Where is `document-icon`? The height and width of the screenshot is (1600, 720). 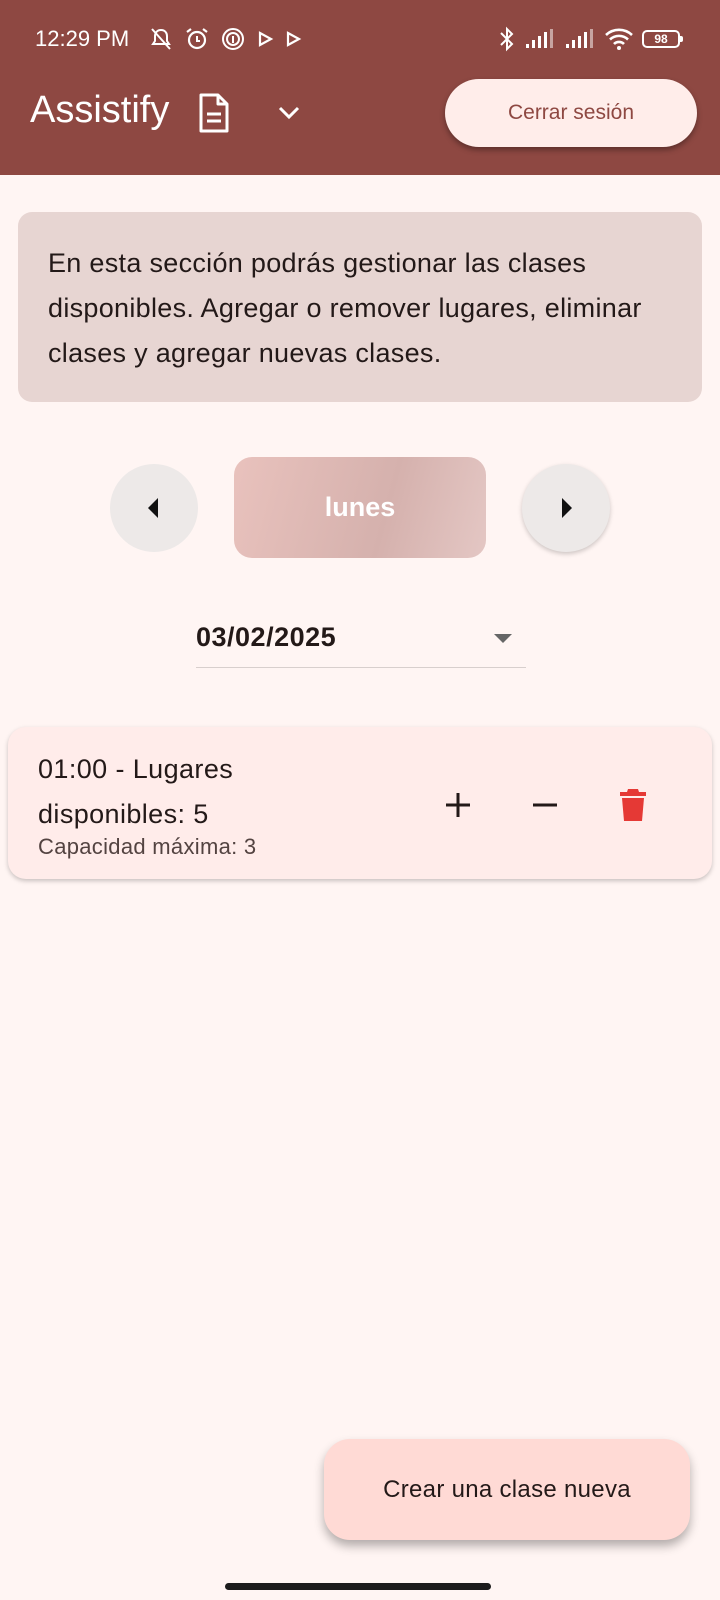
document-icon is located at coordinates (214, 113).